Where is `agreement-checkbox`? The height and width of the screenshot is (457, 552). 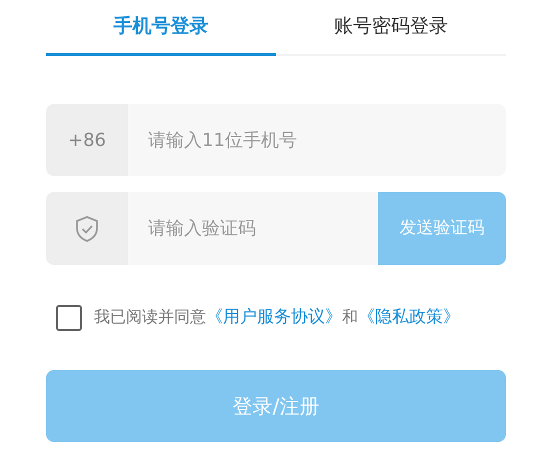
agreement-checkbox is located at coordinates (69, 318).